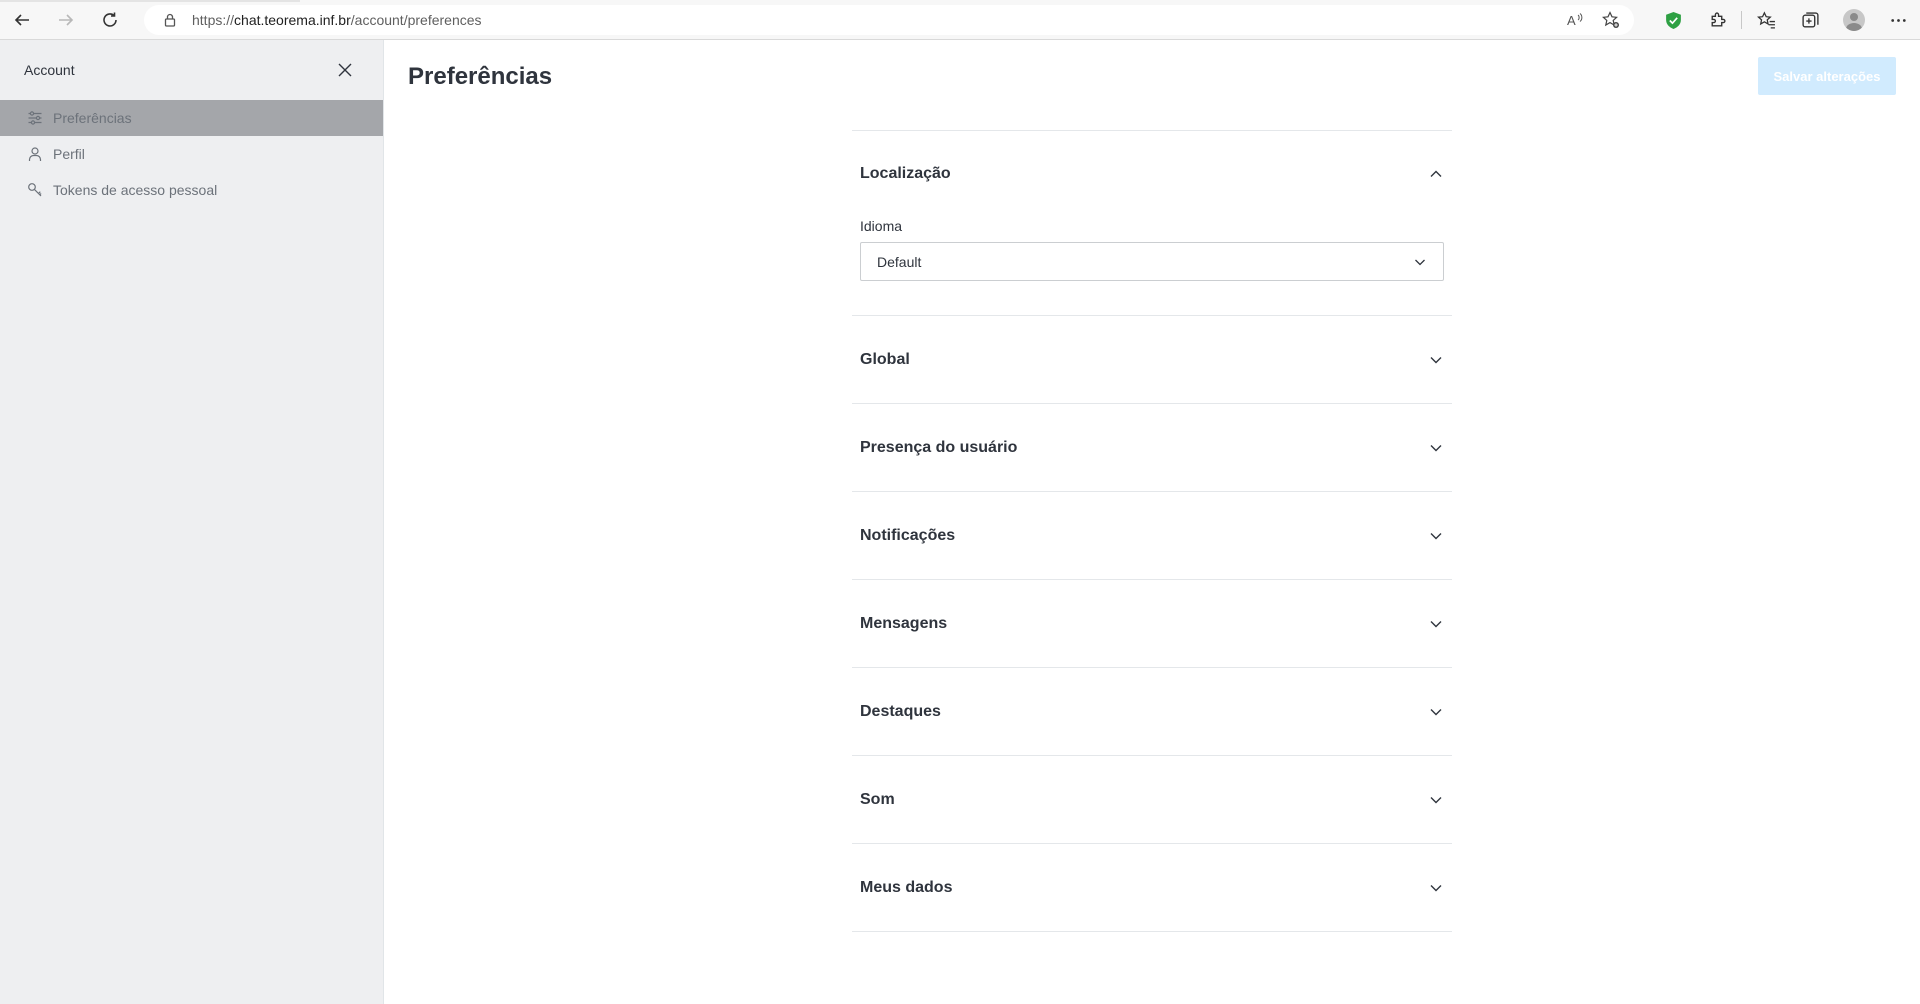 The width and height of the screenshot is (1920, 1004). I want to click on section-divider, so click(1152, 931).